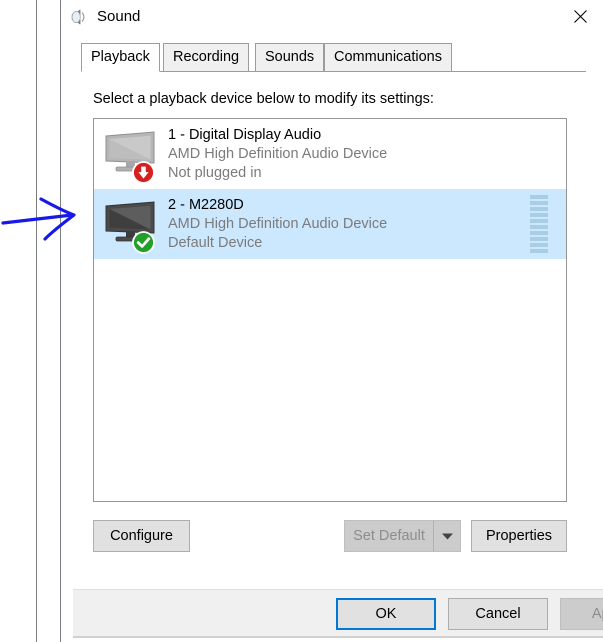 Image resolution: width=603 pixels, height=642 pixels. I want to click on close-icon, so click(580, 16).